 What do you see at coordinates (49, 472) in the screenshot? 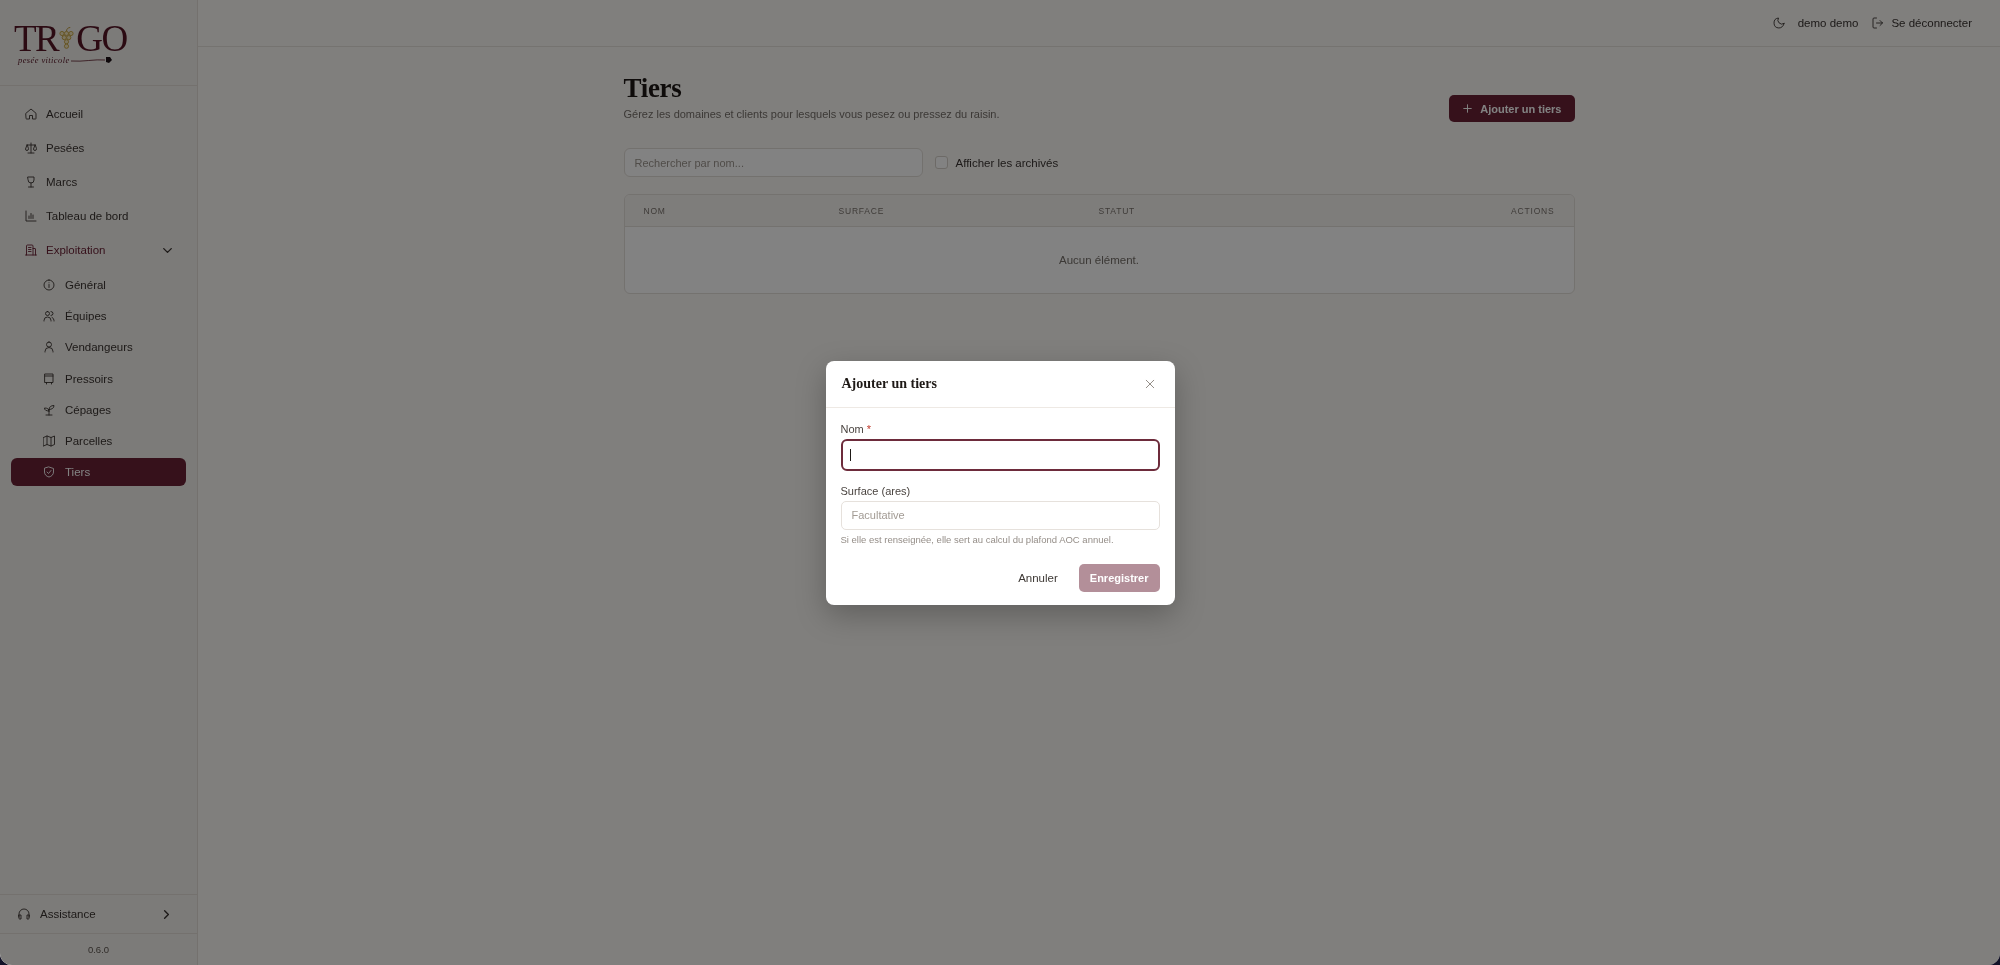
I see `shield-check-icon` at bounding box center [49, 472].